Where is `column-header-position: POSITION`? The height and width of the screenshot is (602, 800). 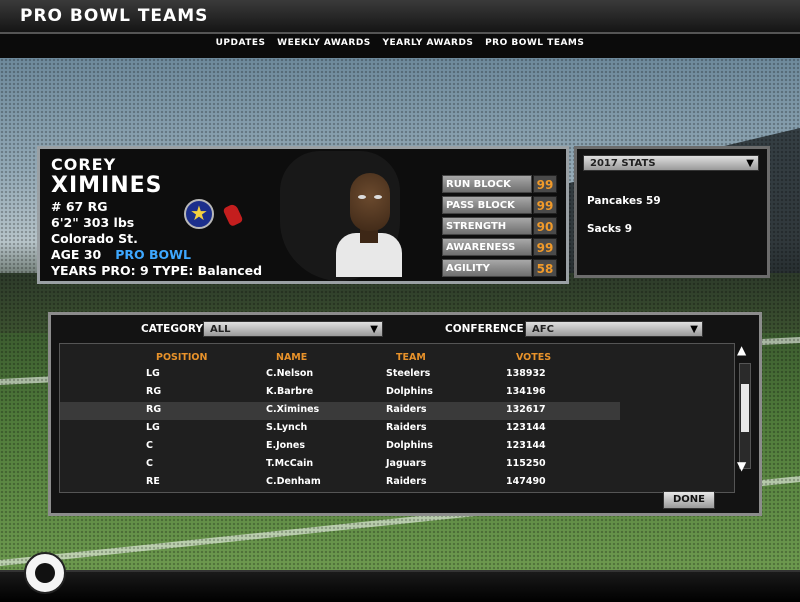 column-header-position: POSITION is located at coordinates (182, 357).